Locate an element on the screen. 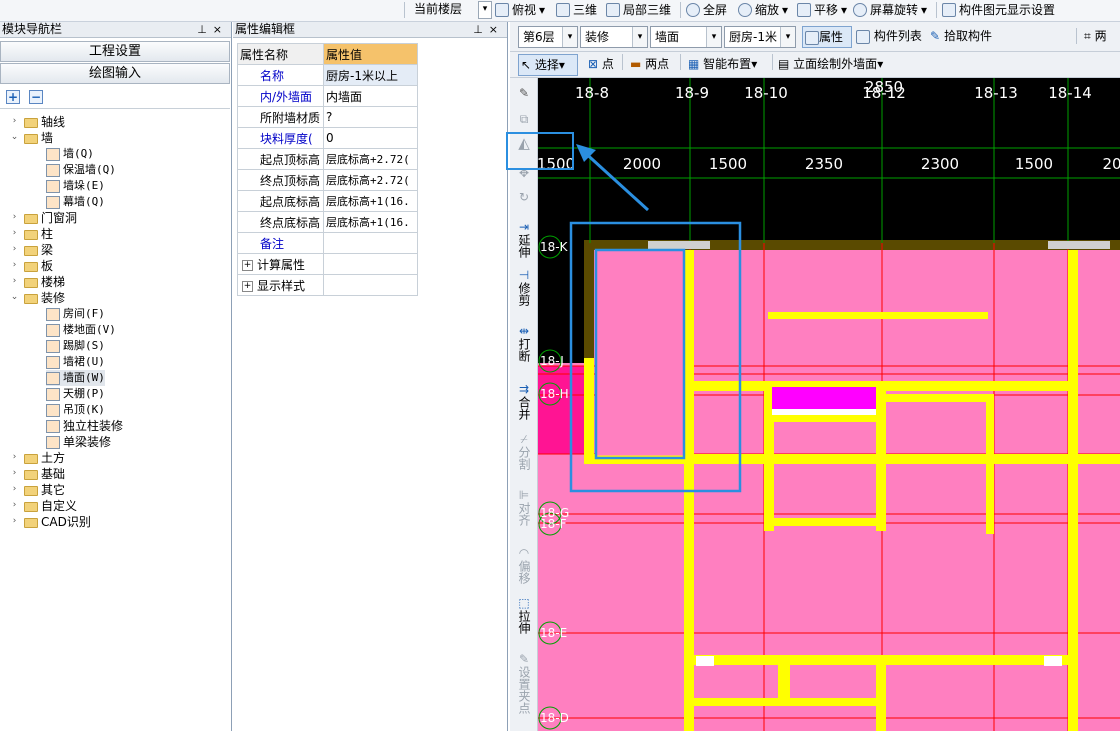  tree-item-column: › 柱 is located at coordinates (31, 234).